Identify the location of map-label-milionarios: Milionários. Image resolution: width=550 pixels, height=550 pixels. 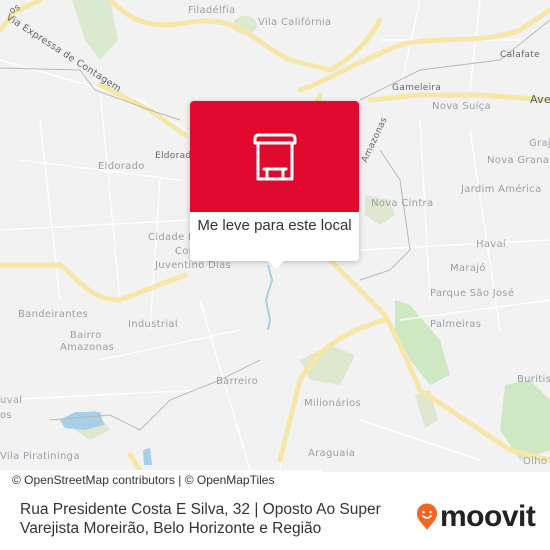
(333, 403).